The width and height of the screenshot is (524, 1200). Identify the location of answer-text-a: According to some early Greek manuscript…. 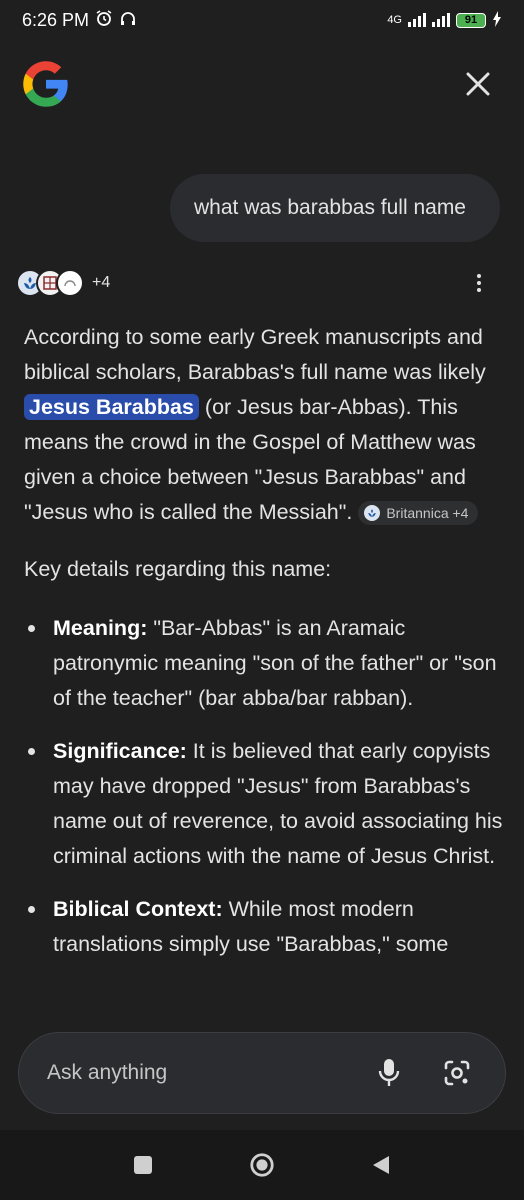
(255, 354).